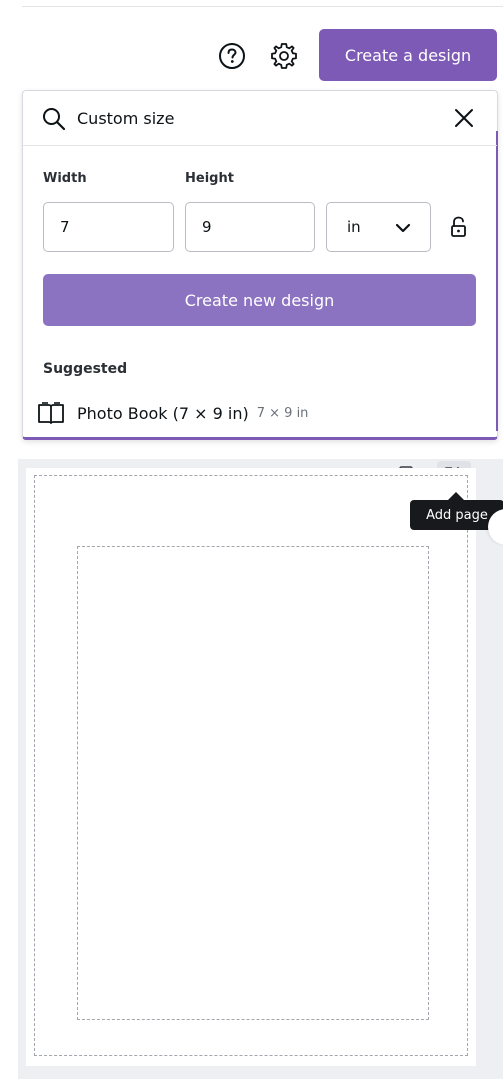  I want to click on search-row, so click(260, 118).